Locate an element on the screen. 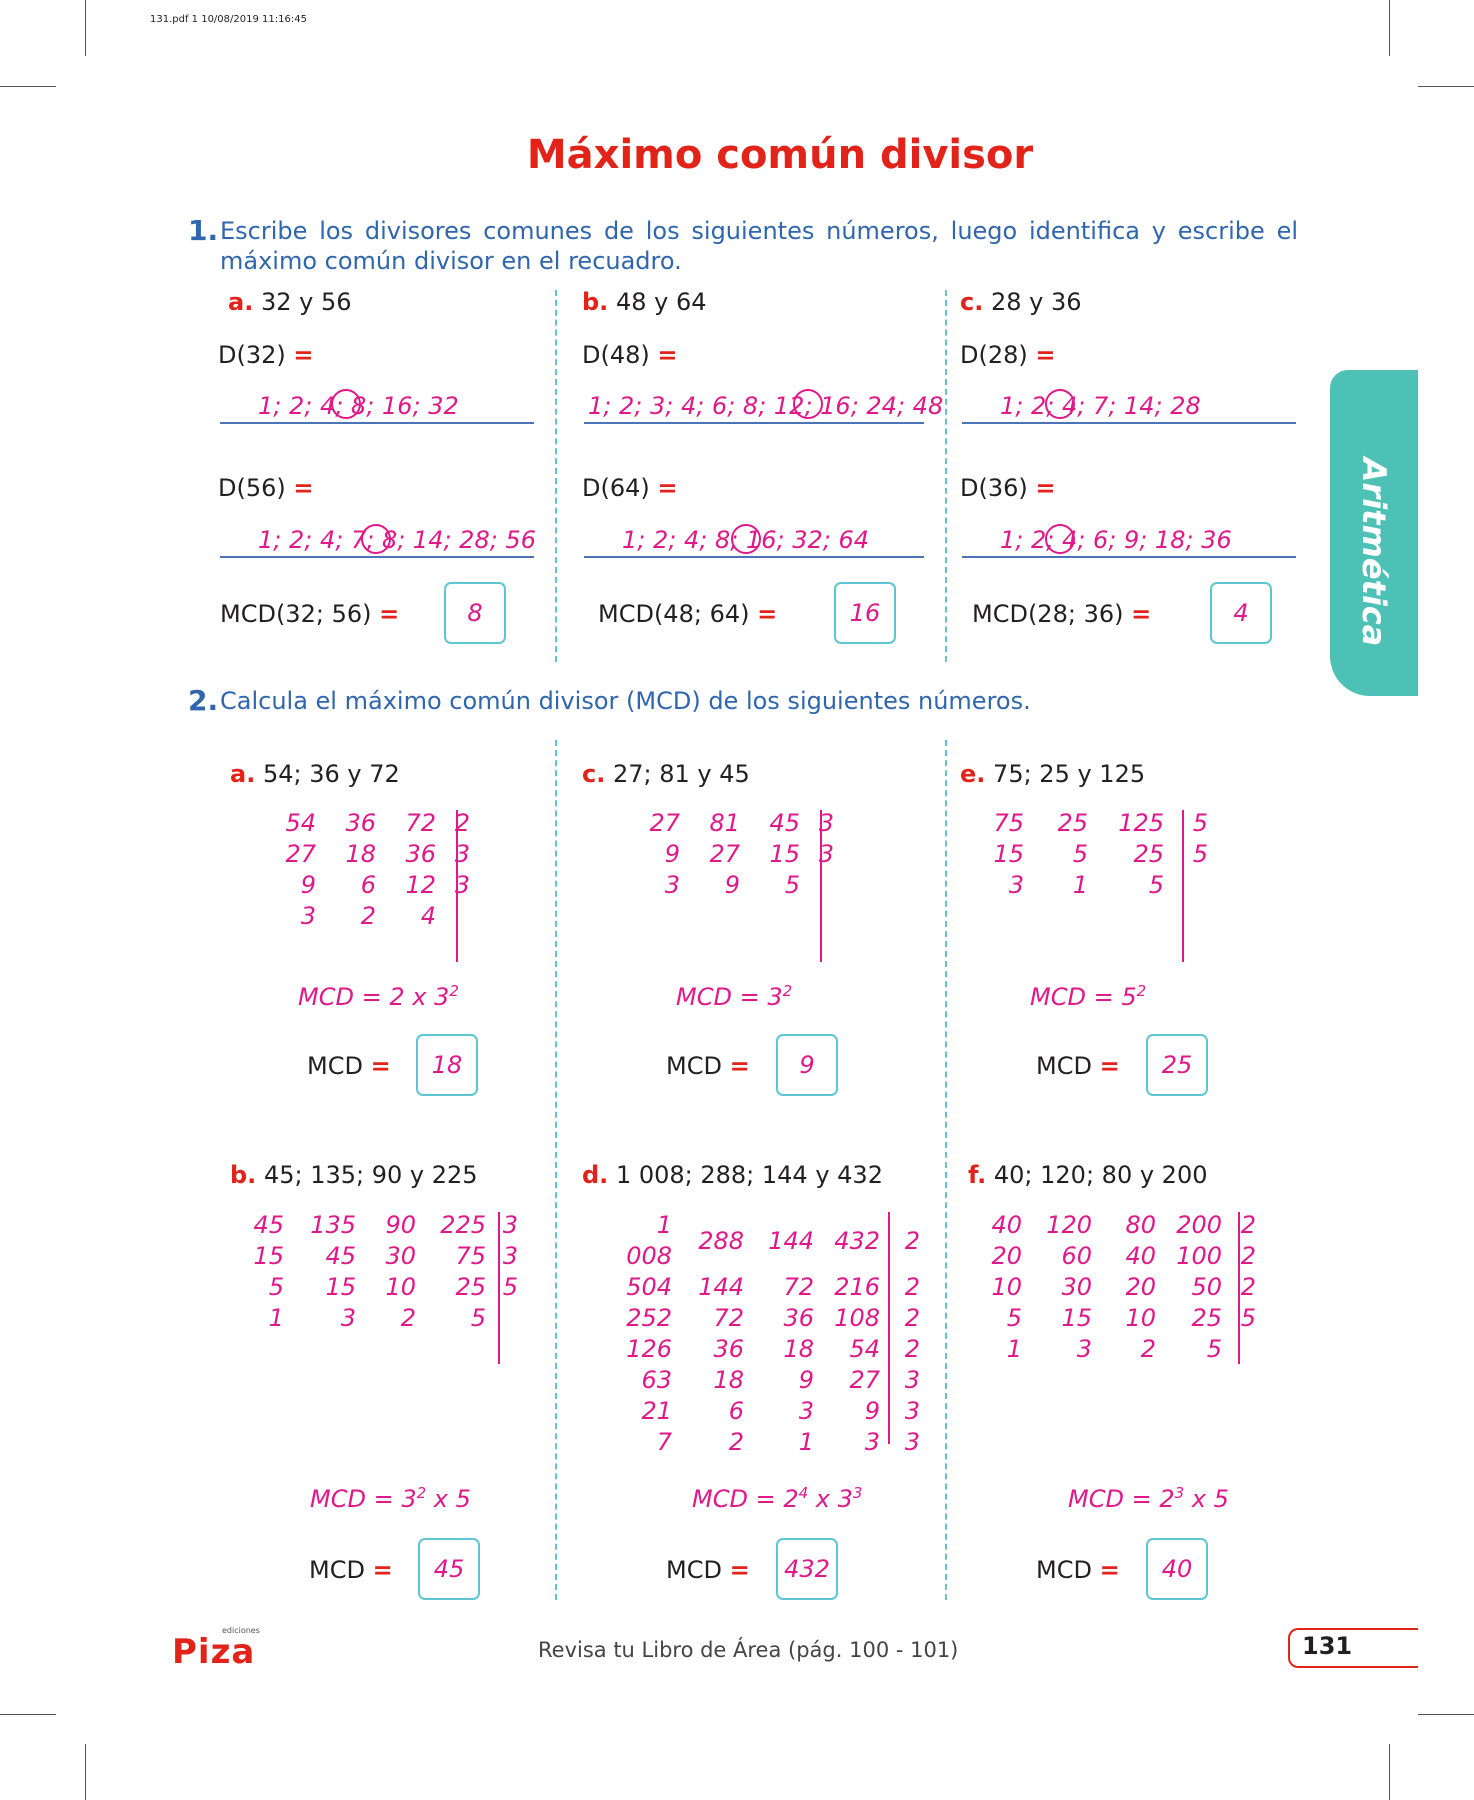 The width and height of the screenshot is (1474, 1800). mcd-answer-2b: 45 is located at coordinates (449, 1569).